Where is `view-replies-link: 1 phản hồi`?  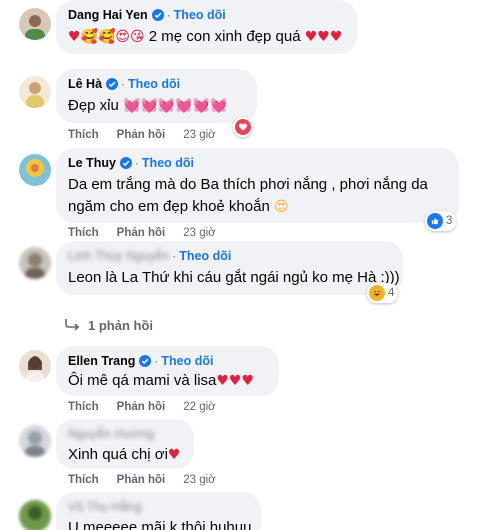 view-replies-link: 1 phản hồi is located at coordinates (108, 325).